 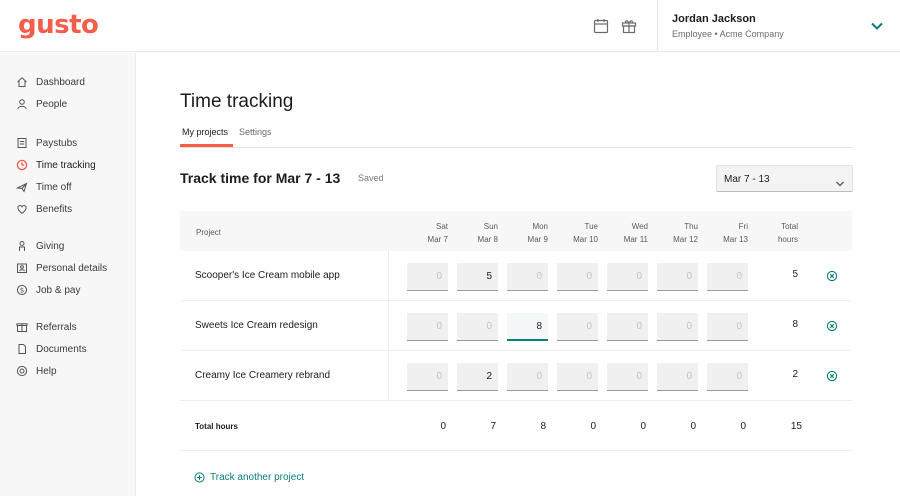 I want to click on day-total: 7, so click(x=493, y=426).